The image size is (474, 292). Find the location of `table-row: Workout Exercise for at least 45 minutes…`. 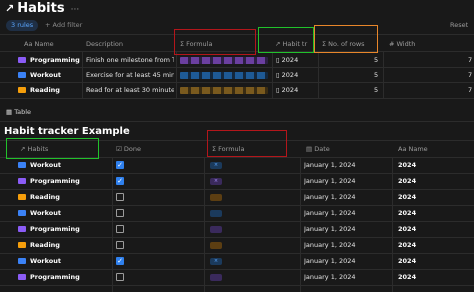

table-row: Workout Exercise for at least 45 minutes… is located at coordinates (237, 75).